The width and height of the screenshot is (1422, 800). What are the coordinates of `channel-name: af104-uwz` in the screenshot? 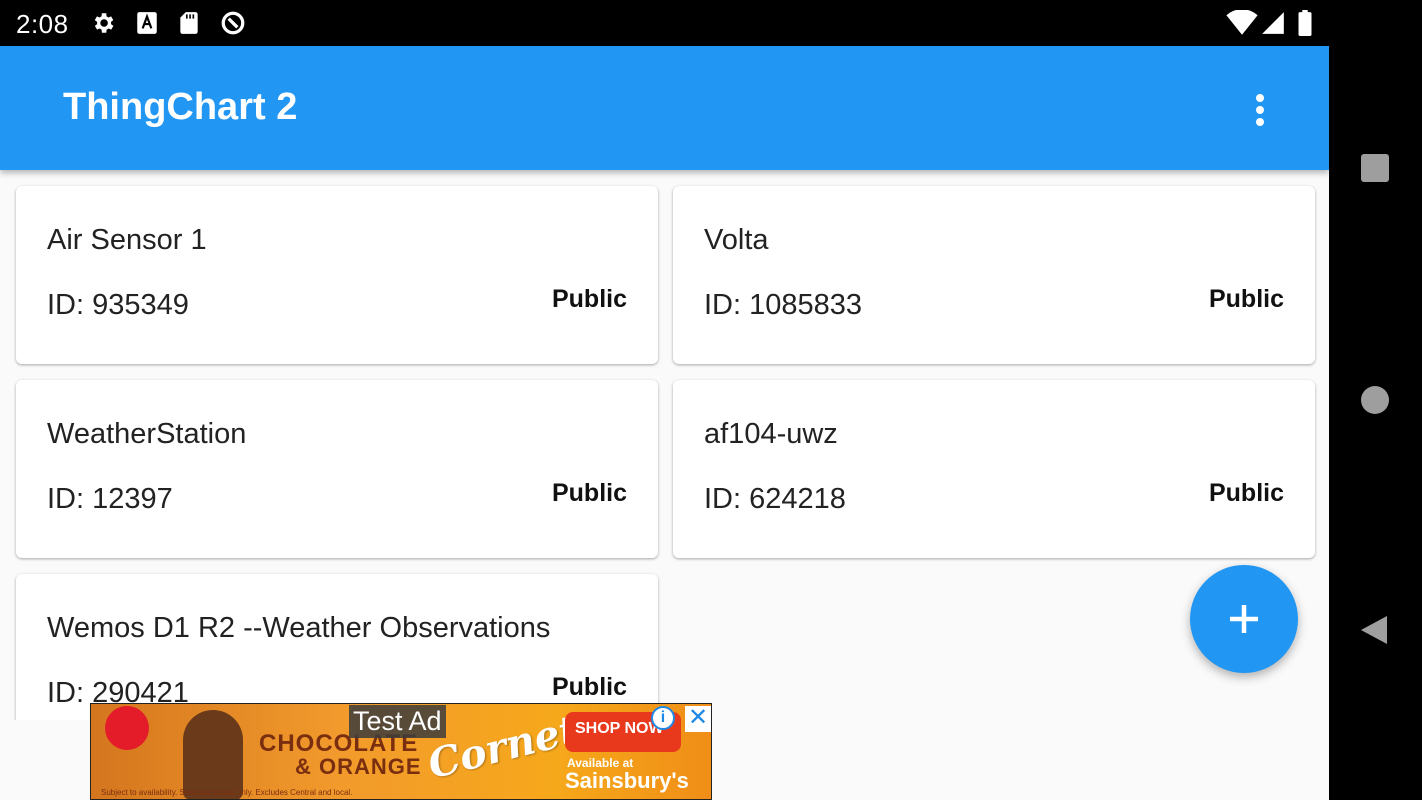 It's located at (771, 434).